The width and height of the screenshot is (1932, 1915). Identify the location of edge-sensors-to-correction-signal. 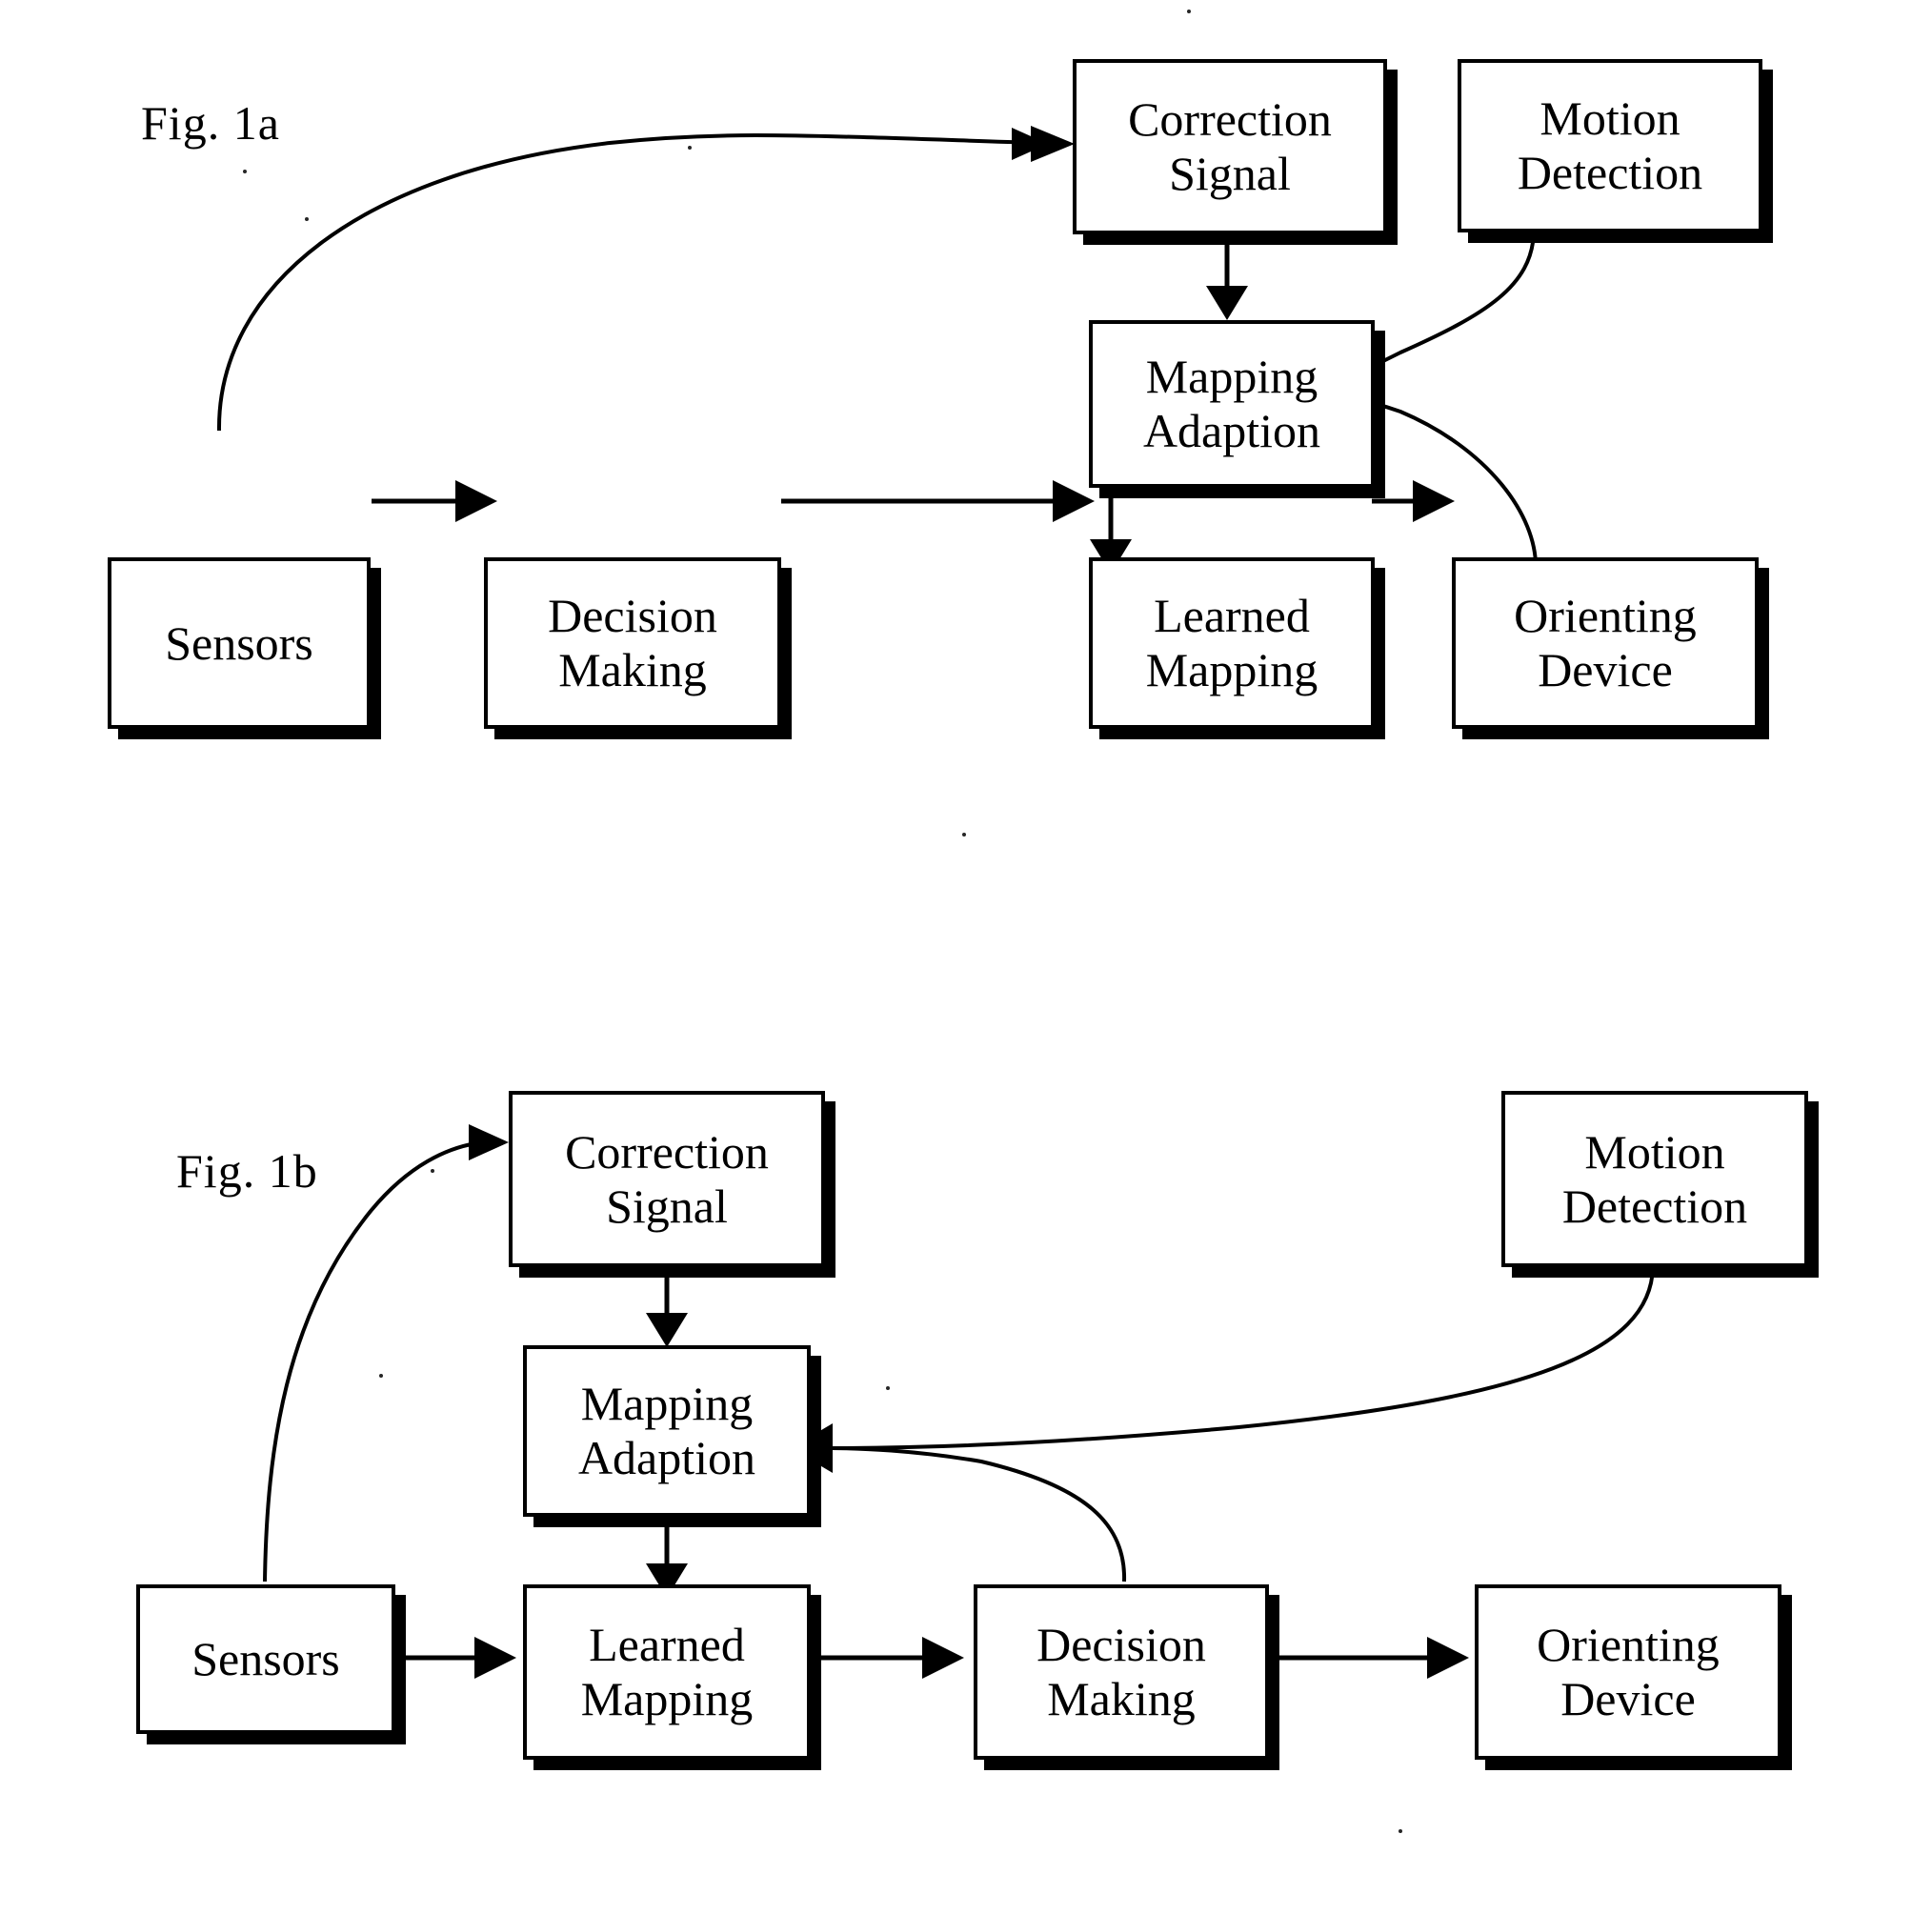
(627, 282).